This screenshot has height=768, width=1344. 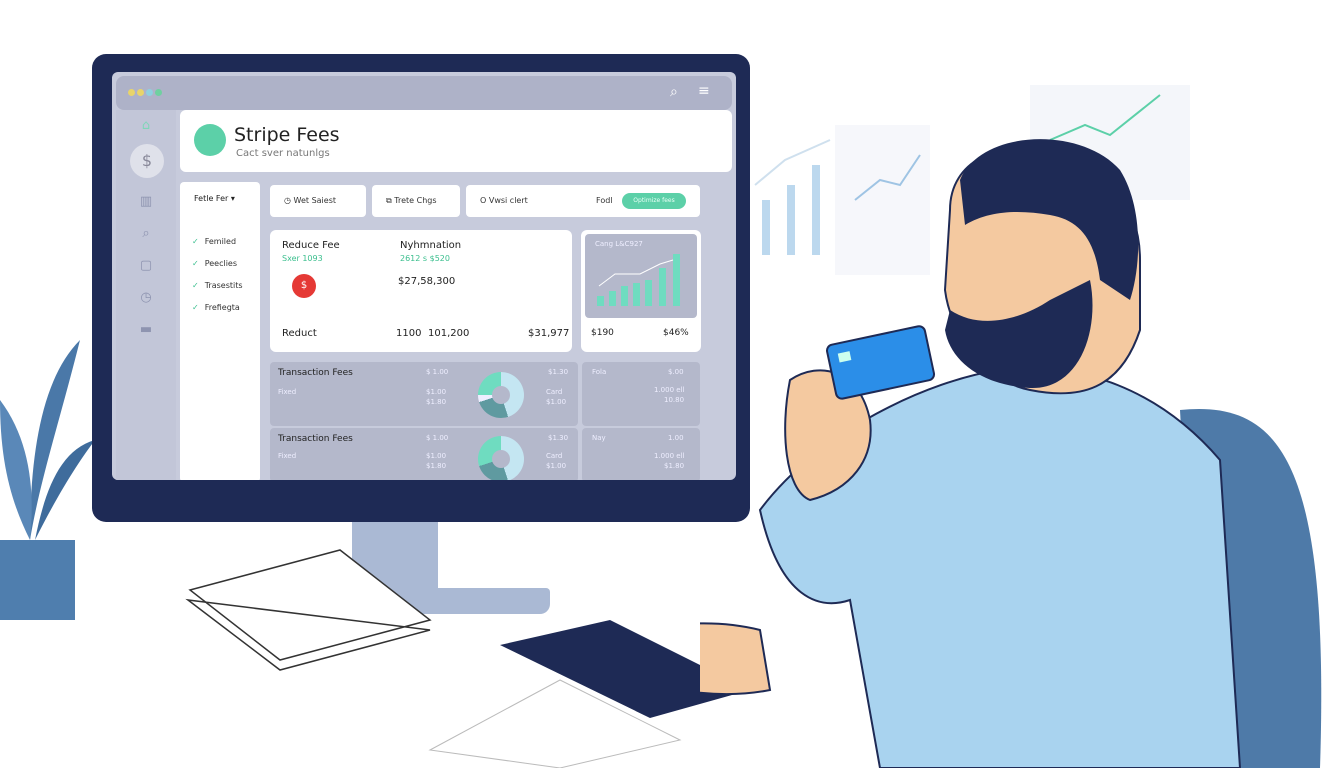 What do you see at coordinates (641, 454) in the screenshot?
I see `side-card: Nay 1.00 1.000 ell $1.80` at bounding box center [641, 454].